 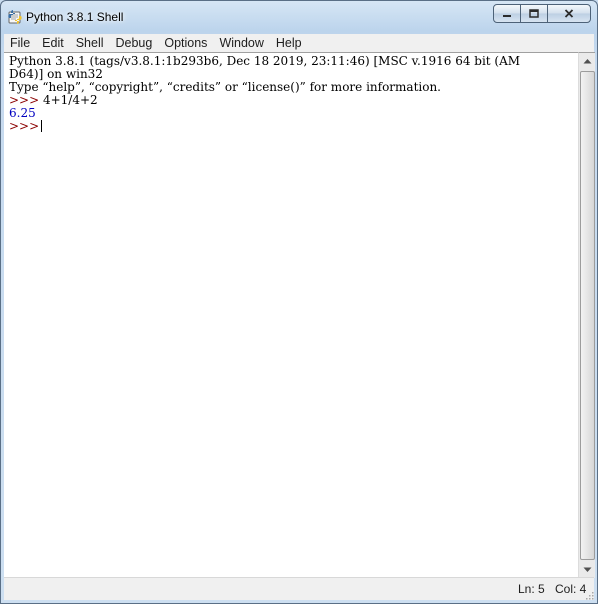 I want to click on python-idle-icon, so click(x=15, y=17).